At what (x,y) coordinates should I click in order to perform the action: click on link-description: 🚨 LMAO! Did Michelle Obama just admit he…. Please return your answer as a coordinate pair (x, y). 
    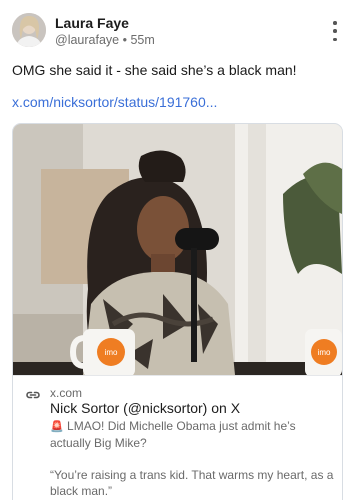
    Looking at the image, I should click on (192, 458).